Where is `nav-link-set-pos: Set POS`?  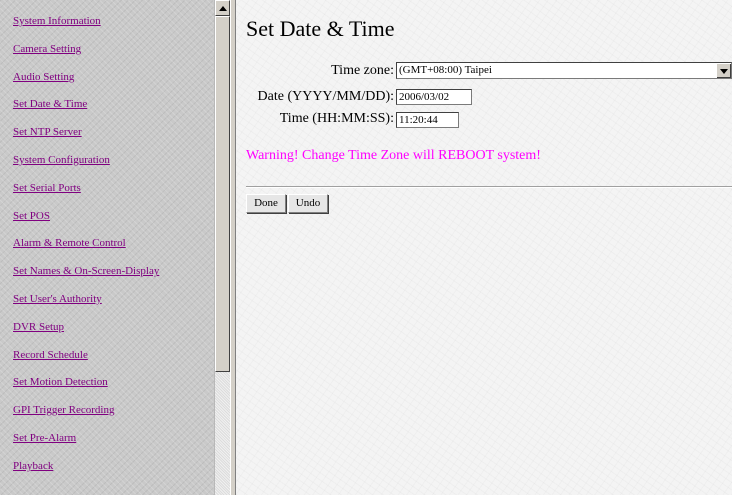
nav-link-set-pos: Set POS is located at coordinates (31, 216).